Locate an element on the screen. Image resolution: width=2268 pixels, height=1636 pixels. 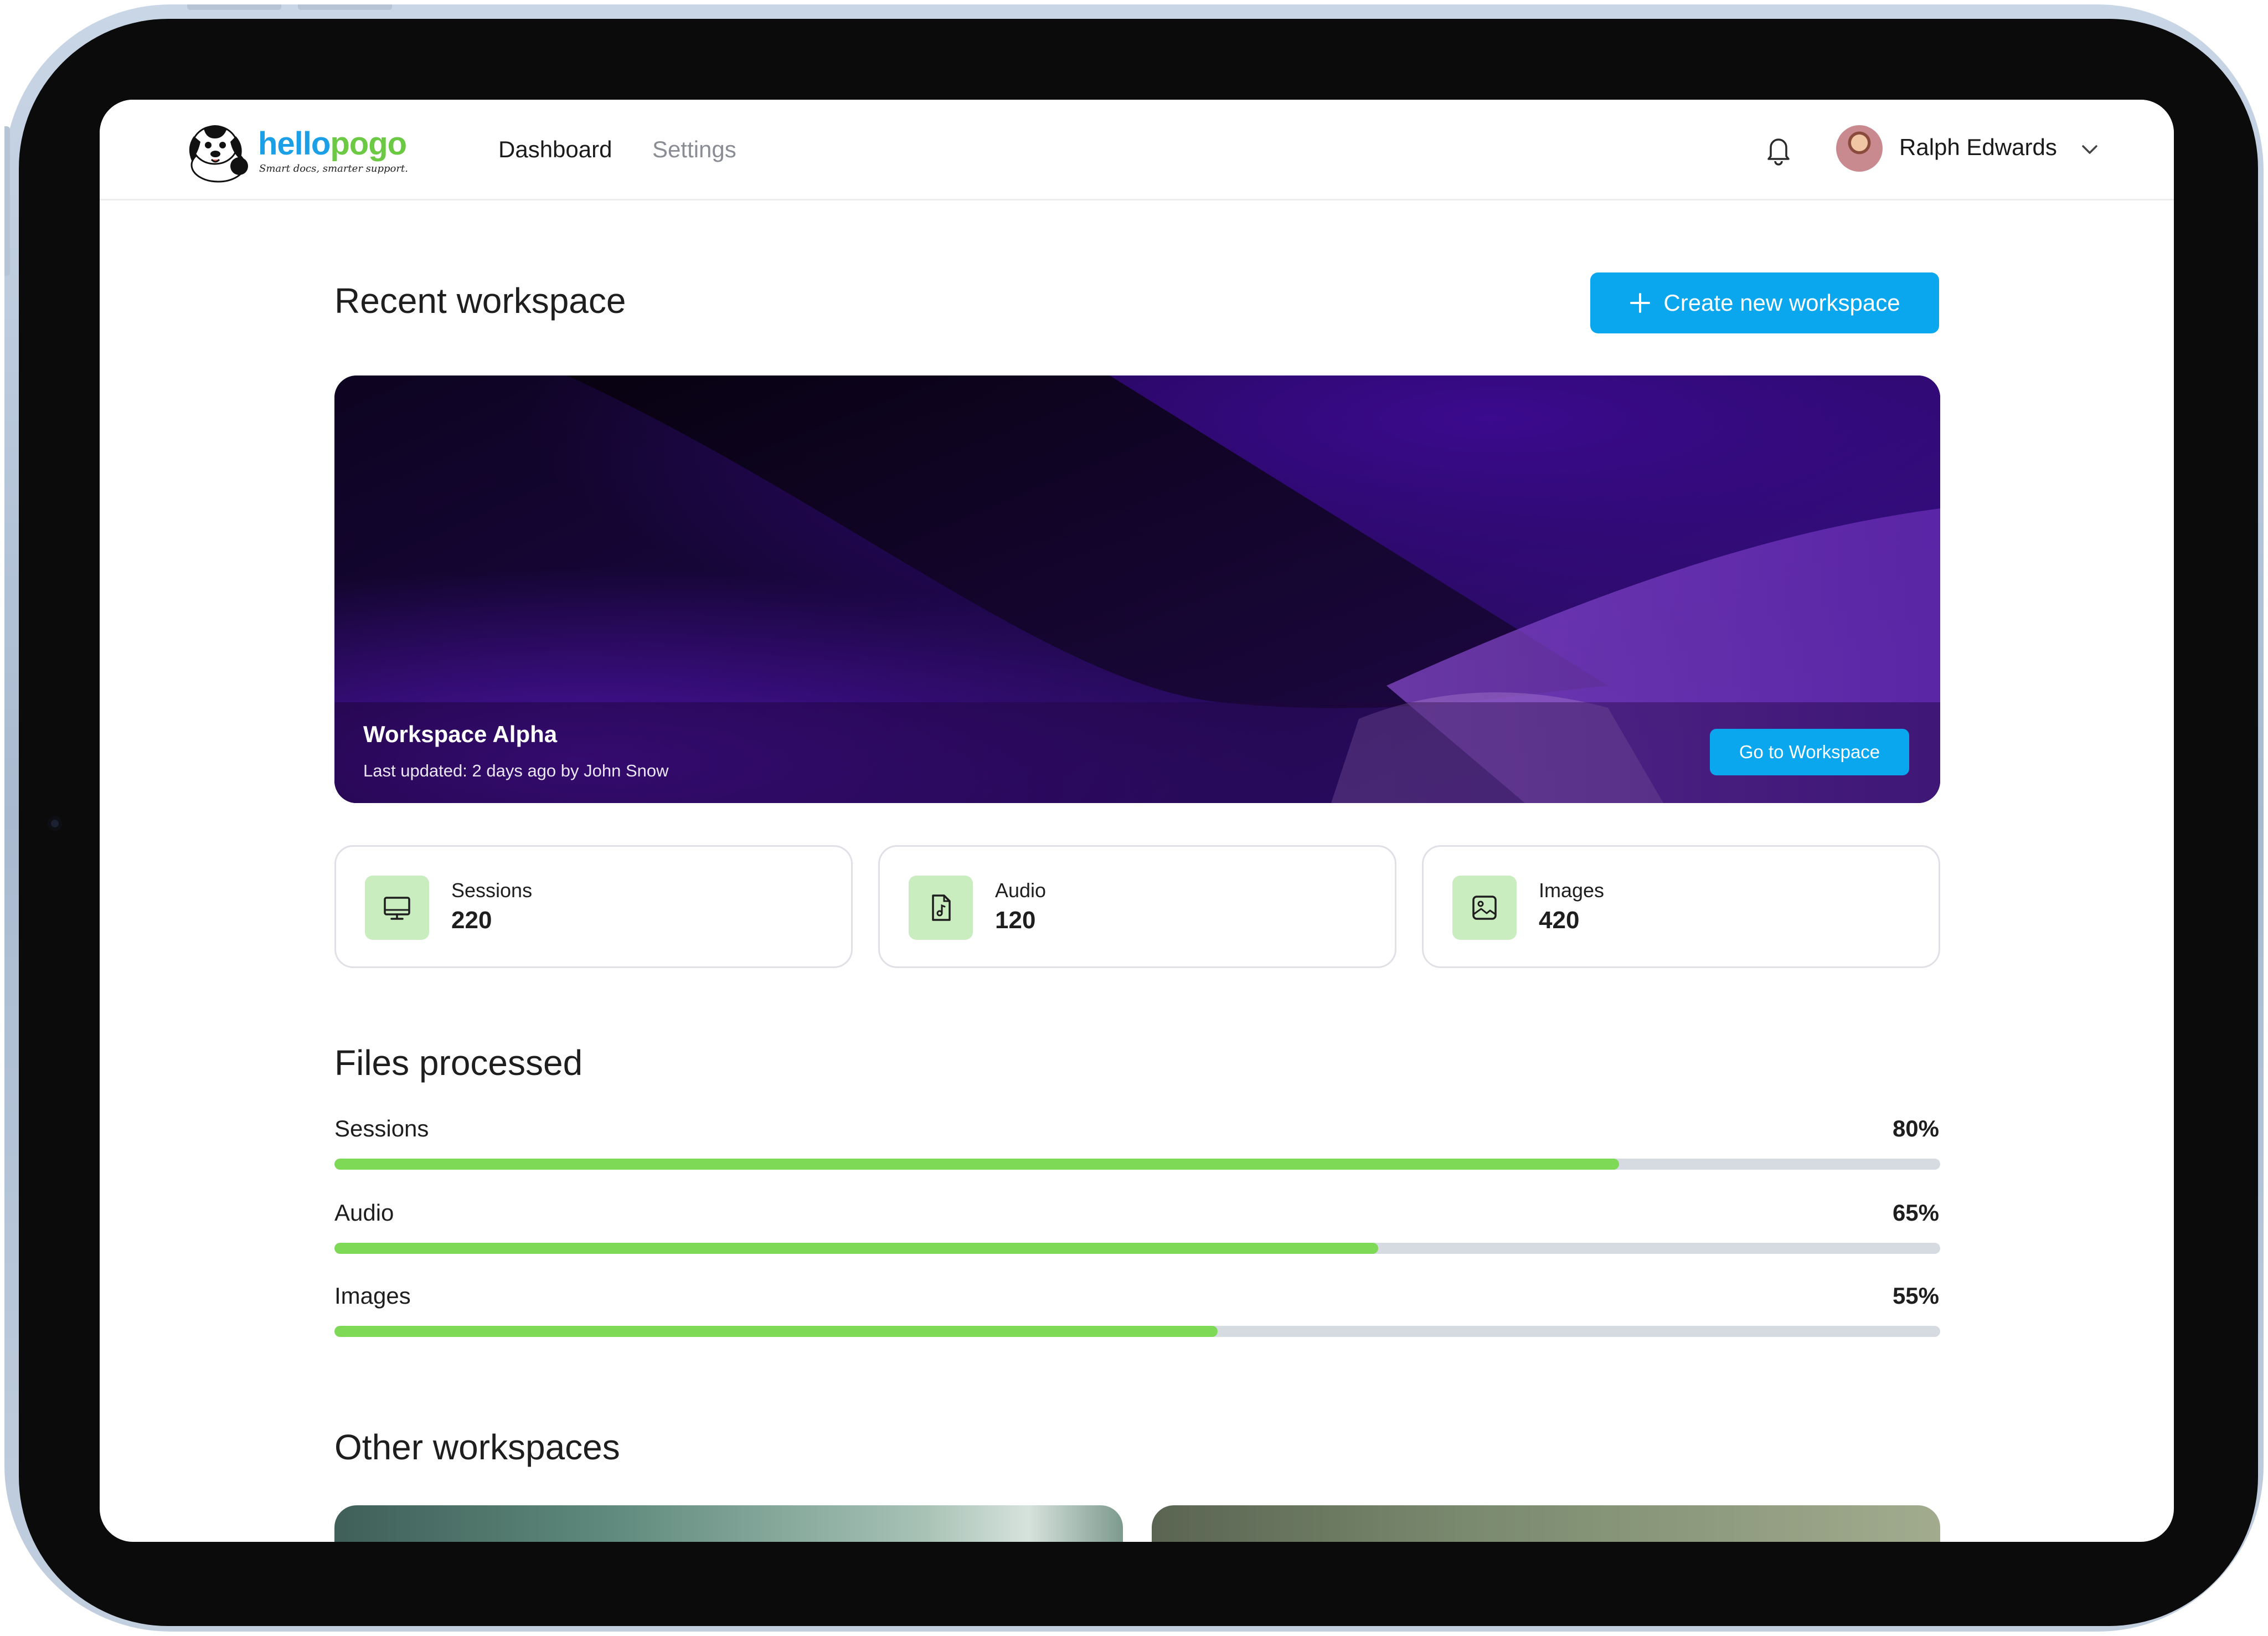
progress-percent-audio: 65% is located at coordinates (1915, 1213).